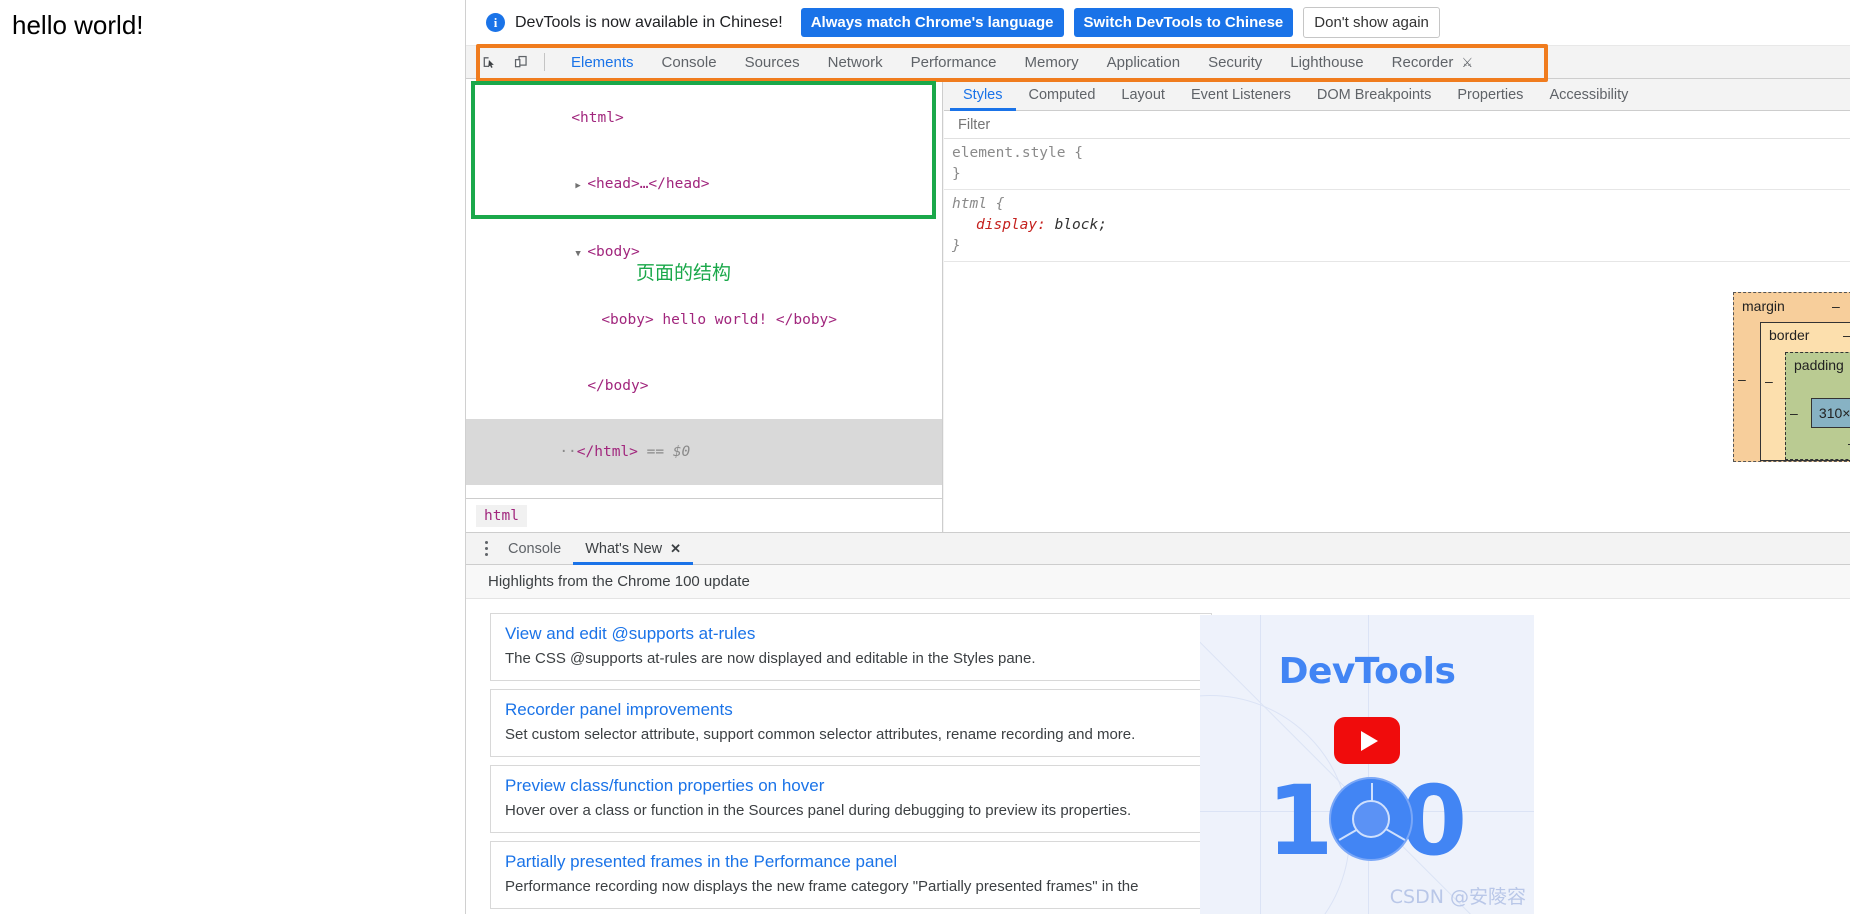  Describe the element at coordinates (956, 174) in the screenshot. I see `css-close-brace: }` at that location.